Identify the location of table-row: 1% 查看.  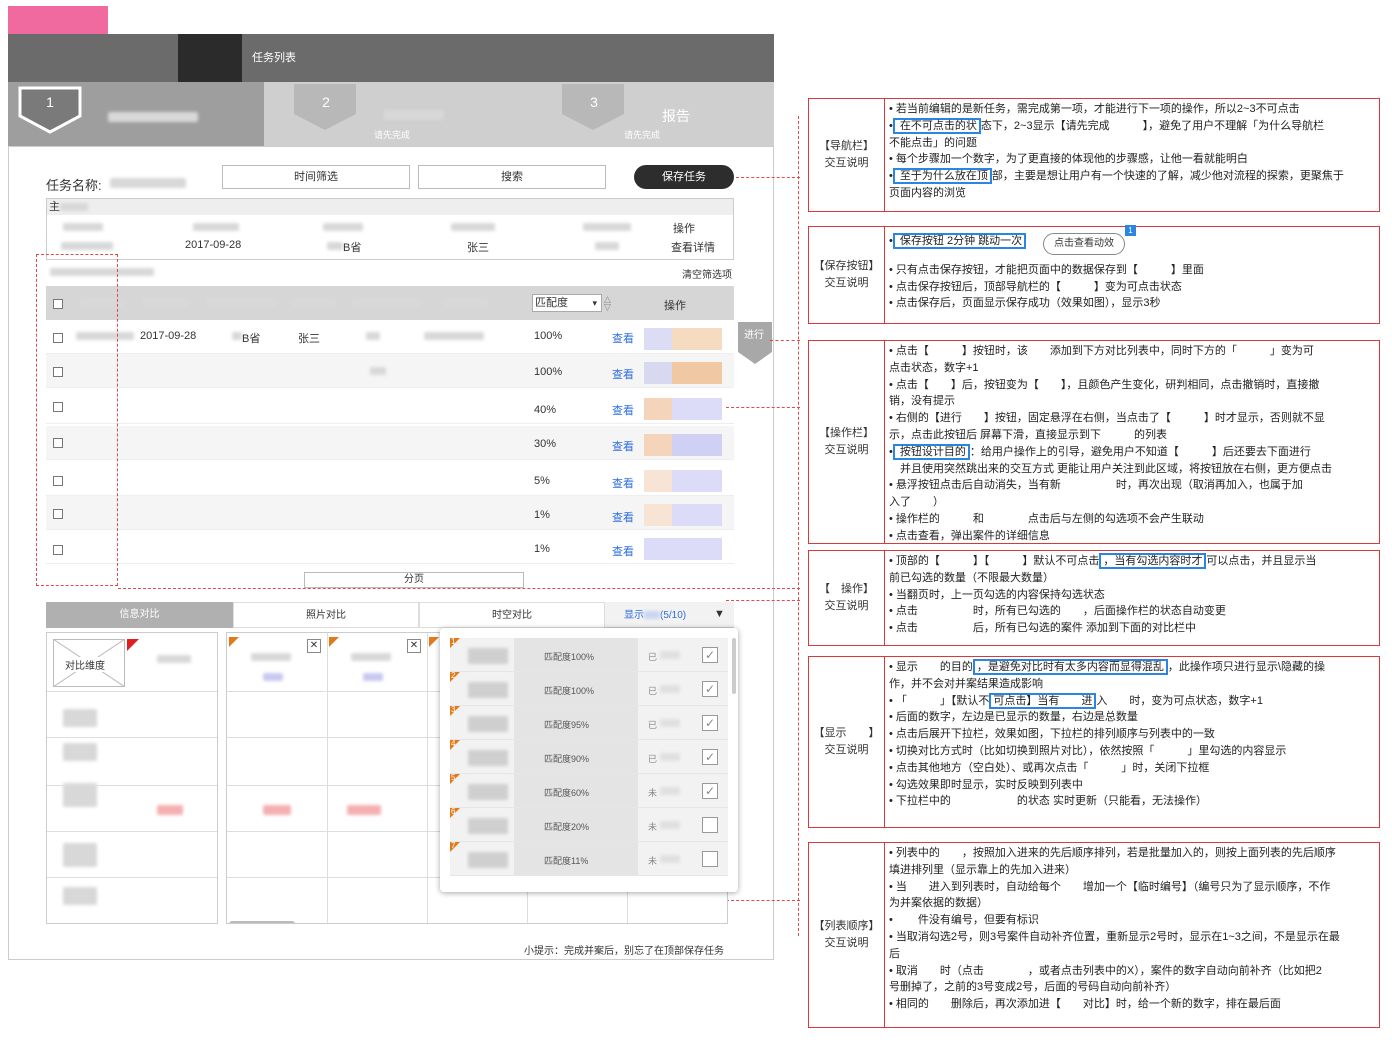
(390, 547).